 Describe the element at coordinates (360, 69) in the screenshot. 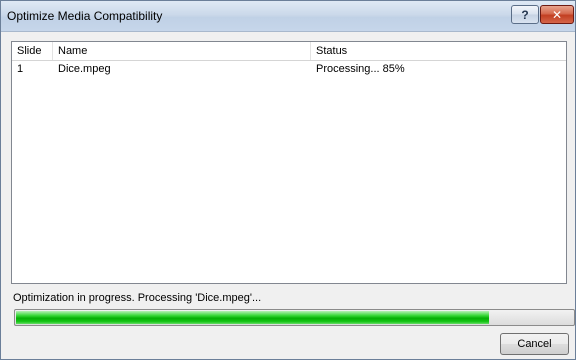

I see `row-status-cell: Processing... 85%` at that location.